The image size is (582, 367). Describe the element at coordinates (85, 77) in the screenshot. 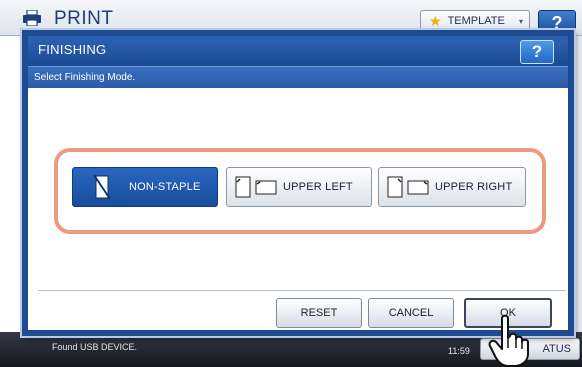

I see `instruction-text: Select Finishing Mode.` at that location.